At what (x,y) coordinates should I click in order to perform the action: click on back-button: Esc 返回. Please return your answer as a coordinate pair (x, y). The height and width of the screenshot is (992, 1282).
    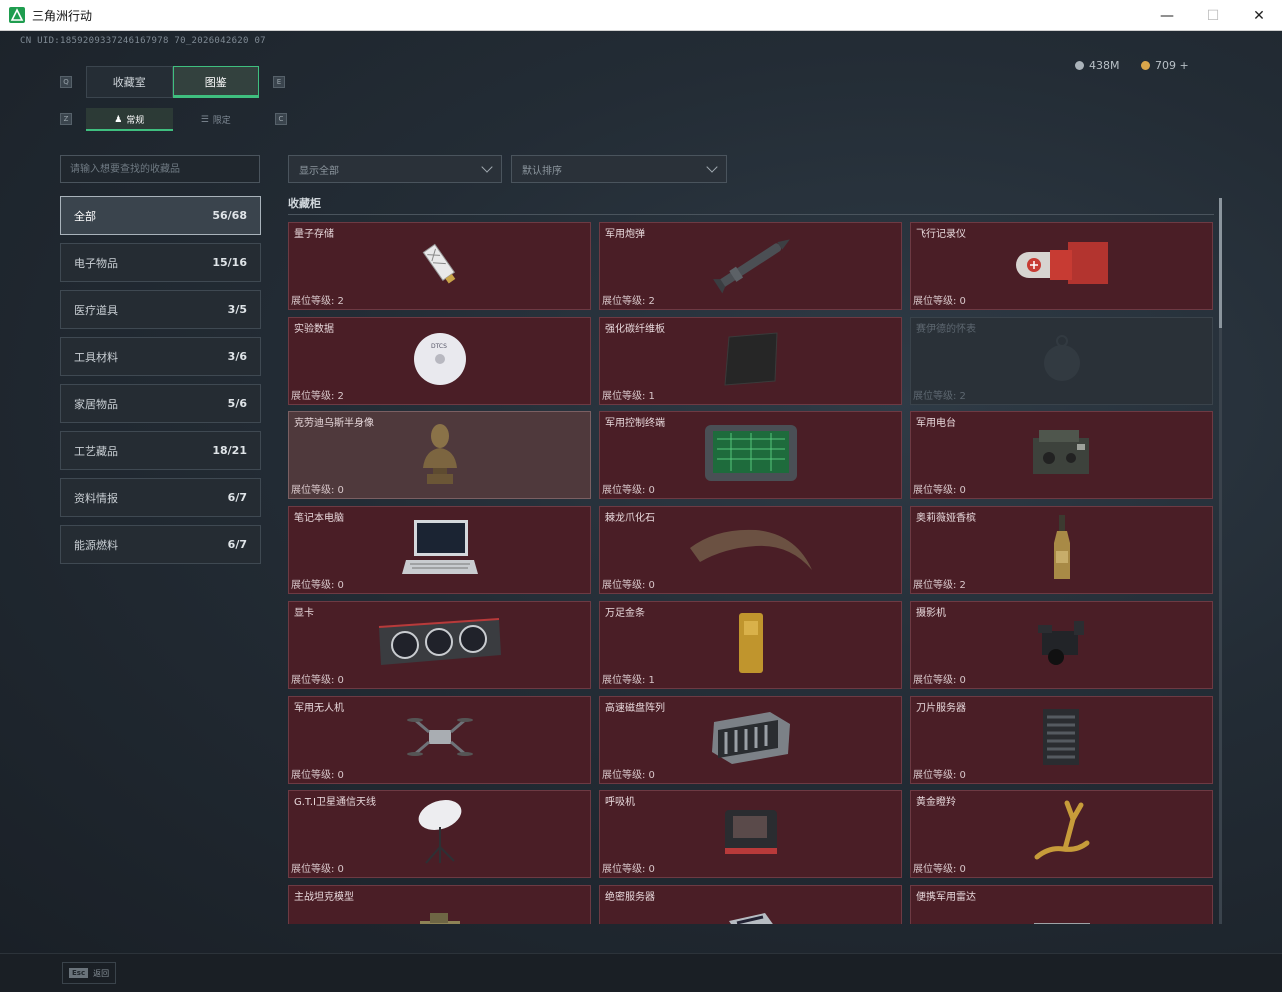
    Looking at the image, I should click on (89, 973).